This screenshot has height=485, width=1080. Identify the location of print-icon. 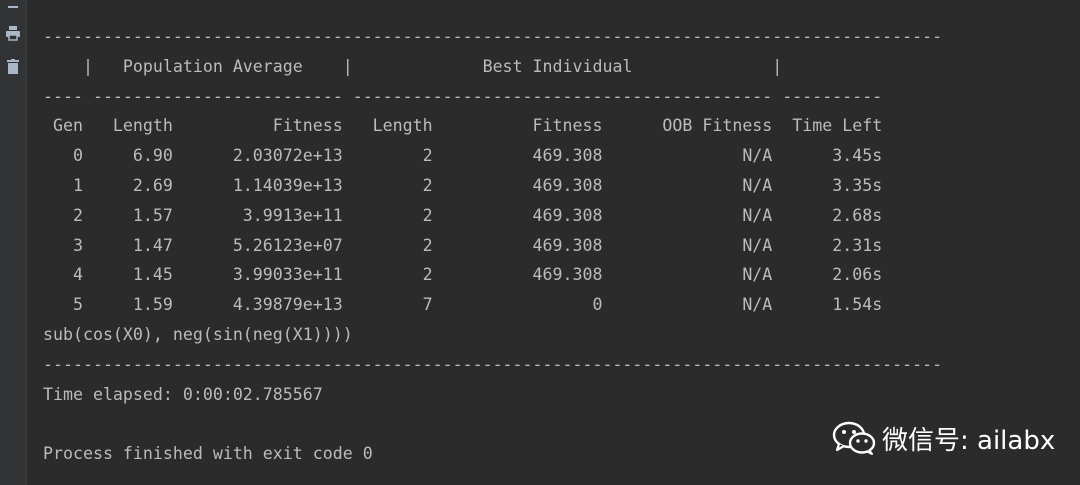
(13, 33).